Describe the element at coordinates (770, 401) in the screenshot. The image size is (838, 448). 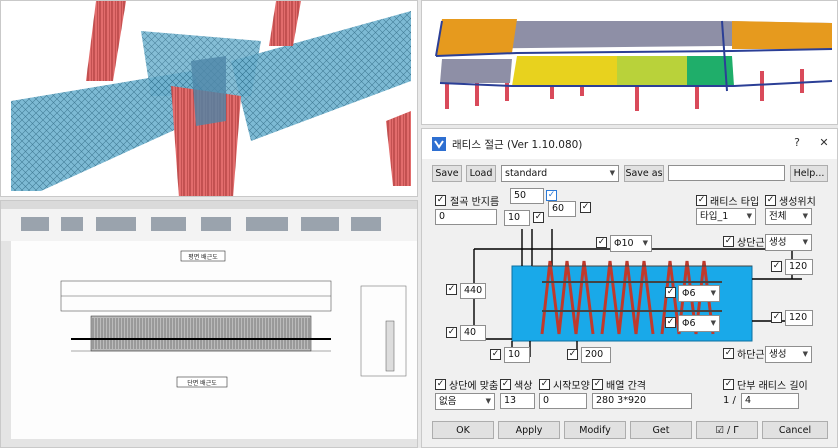
I see `end-length-input: 4` at that location.